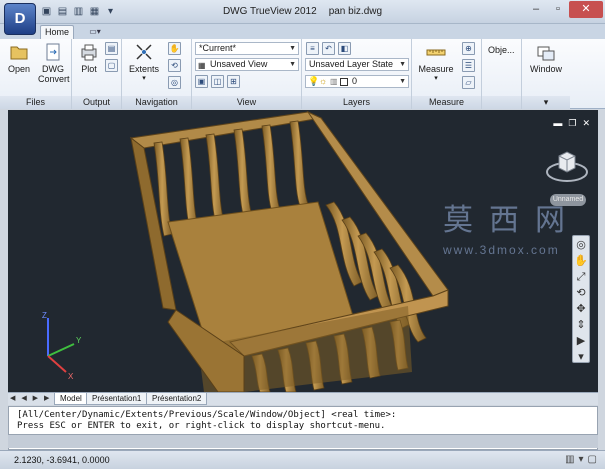  Describe the element at coordinates (581, 261) in the screenshot. I see `pan-icon: ✋` at that location.